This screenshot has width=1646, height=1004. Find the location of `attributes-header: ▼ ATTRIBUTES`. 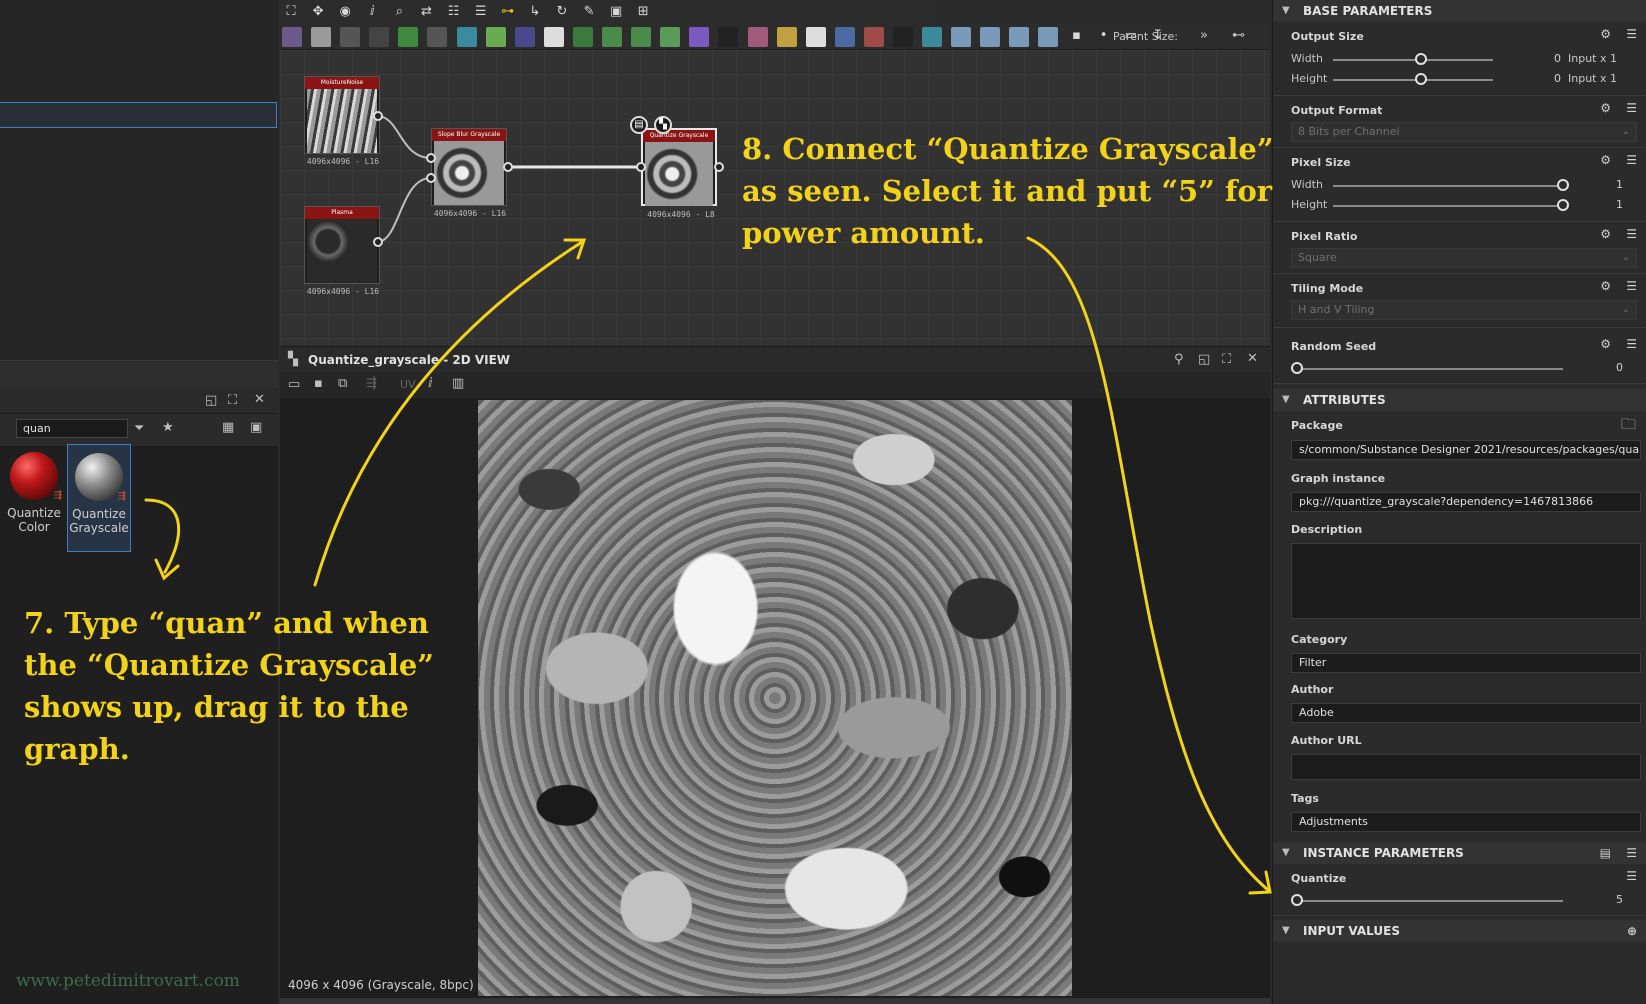

attributes-header: ▼ ATTRIBUTES is located at coordinates (1459, 400).